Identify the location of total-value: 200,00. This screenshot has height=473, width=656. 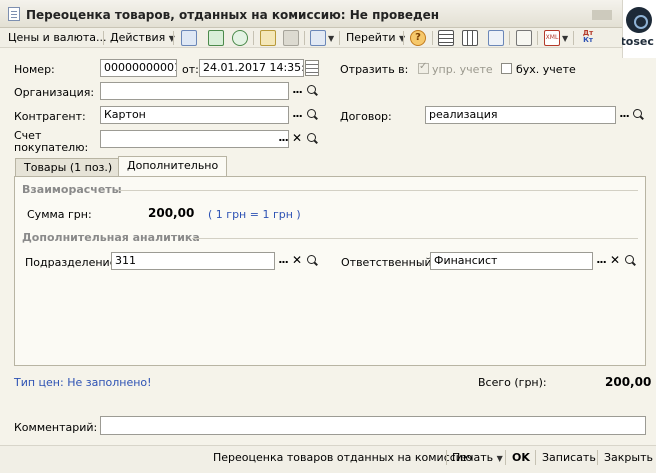
(628, 382).